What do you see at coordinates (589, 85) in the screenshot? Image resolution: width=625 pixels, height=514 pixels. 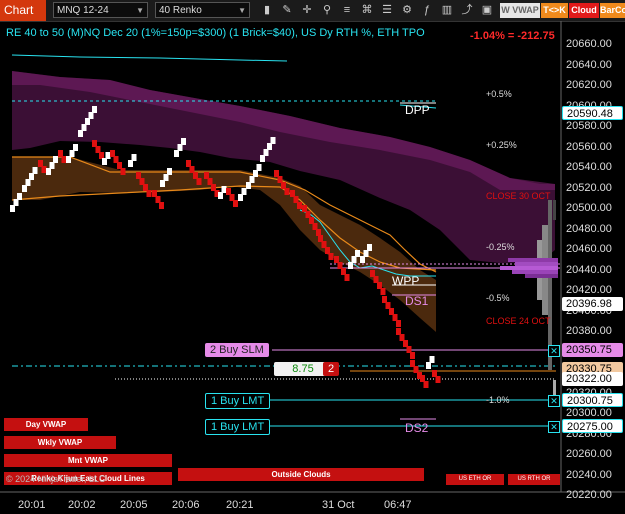 I see `price-axis-label: 20620.00` at bounding box center [589, 85].